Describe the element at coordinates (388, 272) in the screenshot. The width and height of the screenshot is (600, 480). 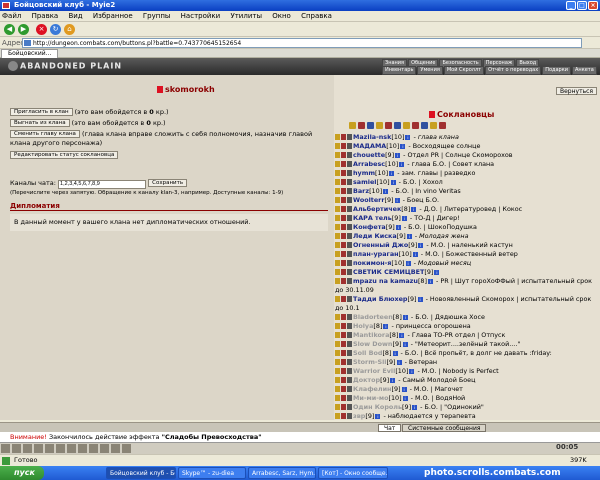
I see `member-name: СВЕТИК СЕМИЦВЕТ` at that location.